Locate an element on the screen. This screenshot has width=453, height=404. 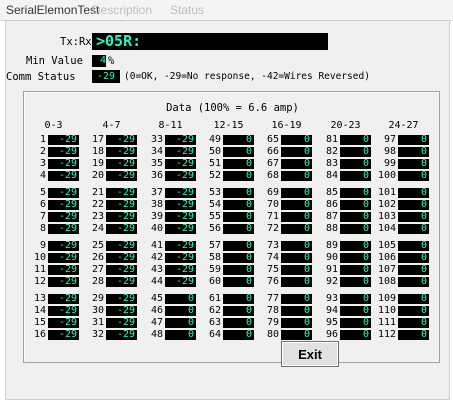
group-header: 20-23 is located at coordinates (345, 125).